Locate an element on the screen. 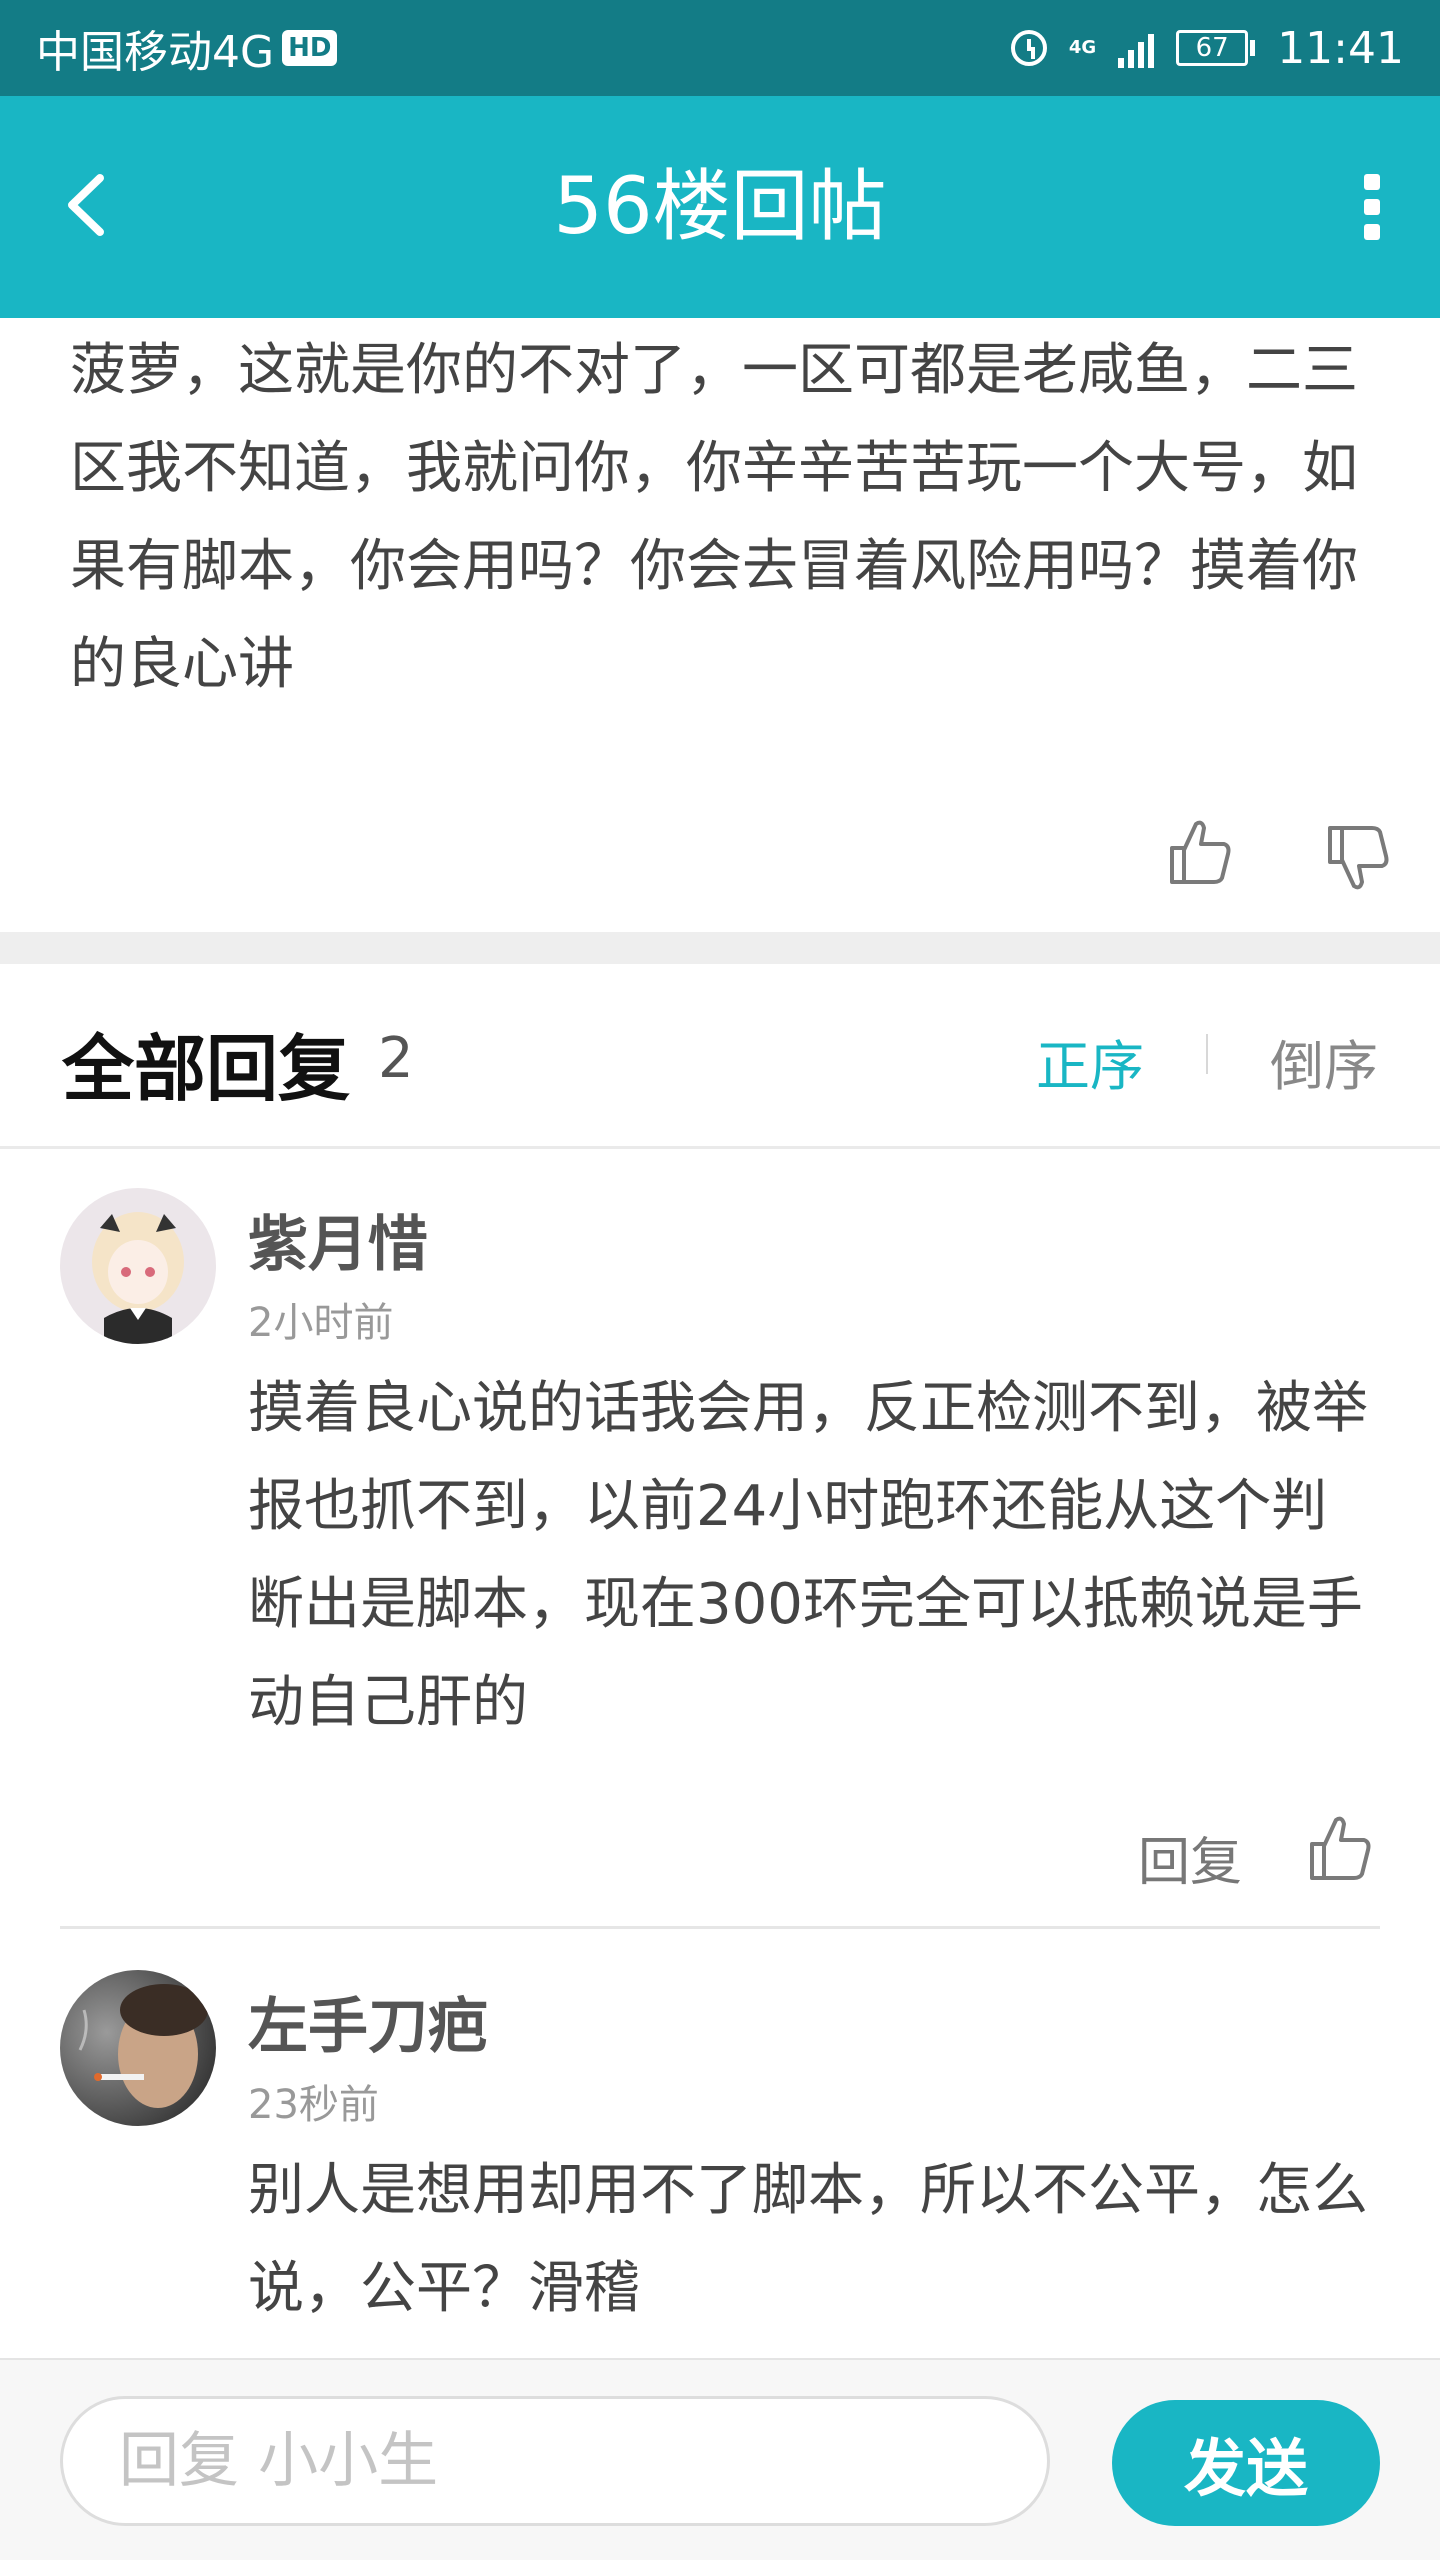 This screenshot has height=2560, width=1440. more-vertical-icon is located at coordinates (1372, 207).